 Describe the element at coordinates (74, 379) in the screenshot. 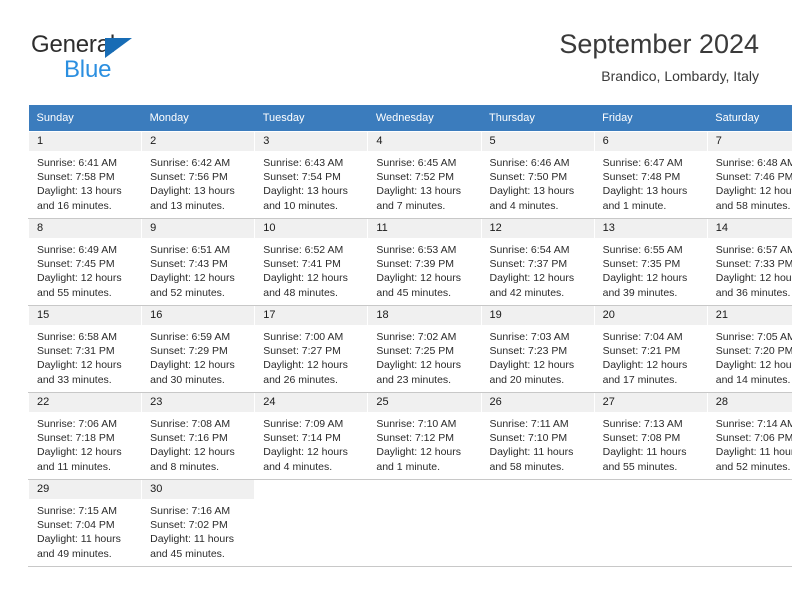

I see `daylight-text-line2: and 33 minutes.` at that location.